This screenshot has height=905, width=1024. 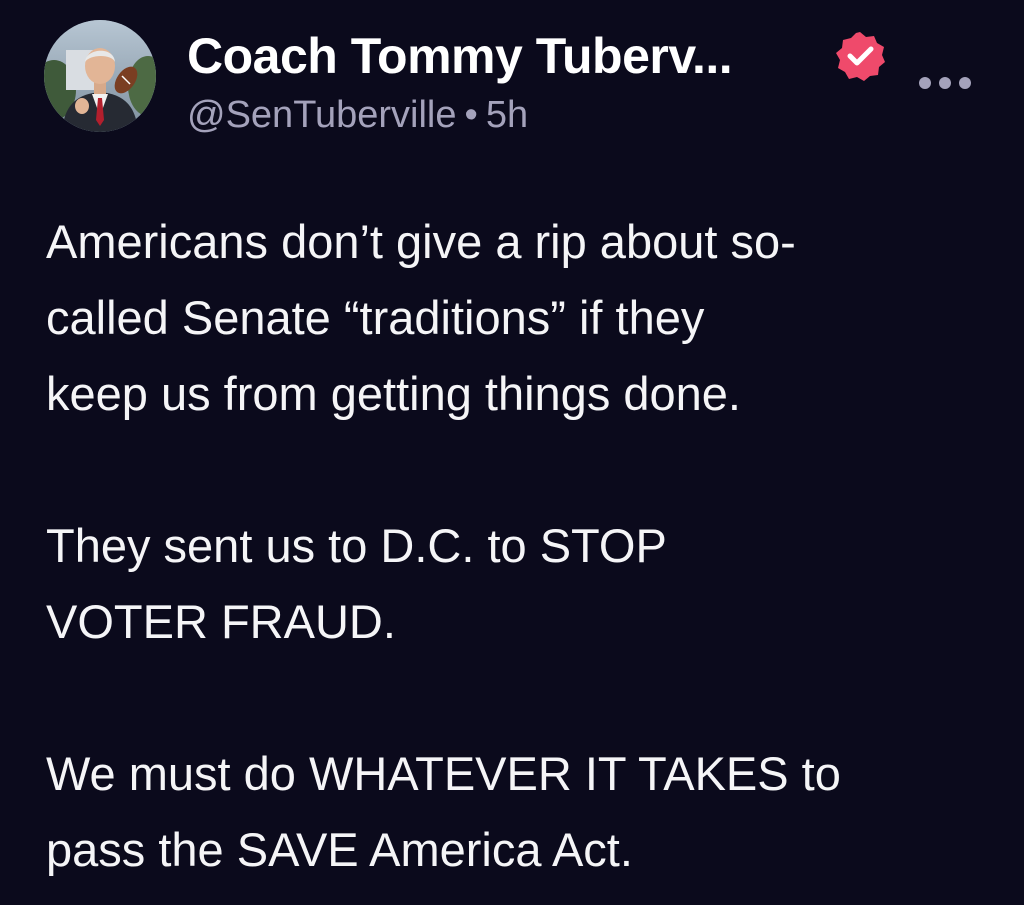 I want to click on more-options-button, so click(x=945, y=83).